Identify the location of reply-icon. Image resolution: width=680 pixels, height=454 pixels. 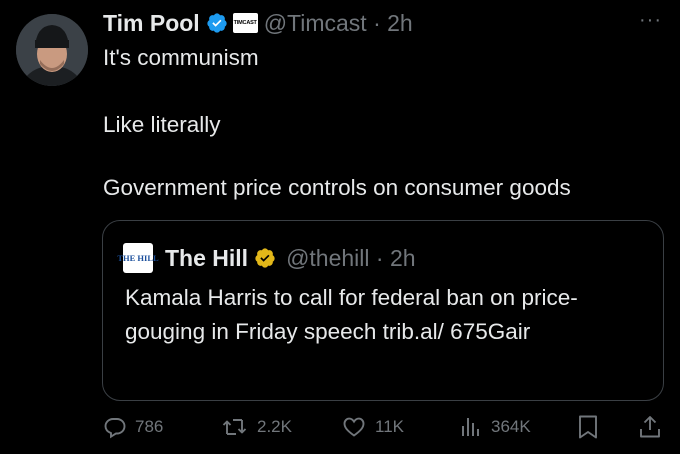
(115, 428).